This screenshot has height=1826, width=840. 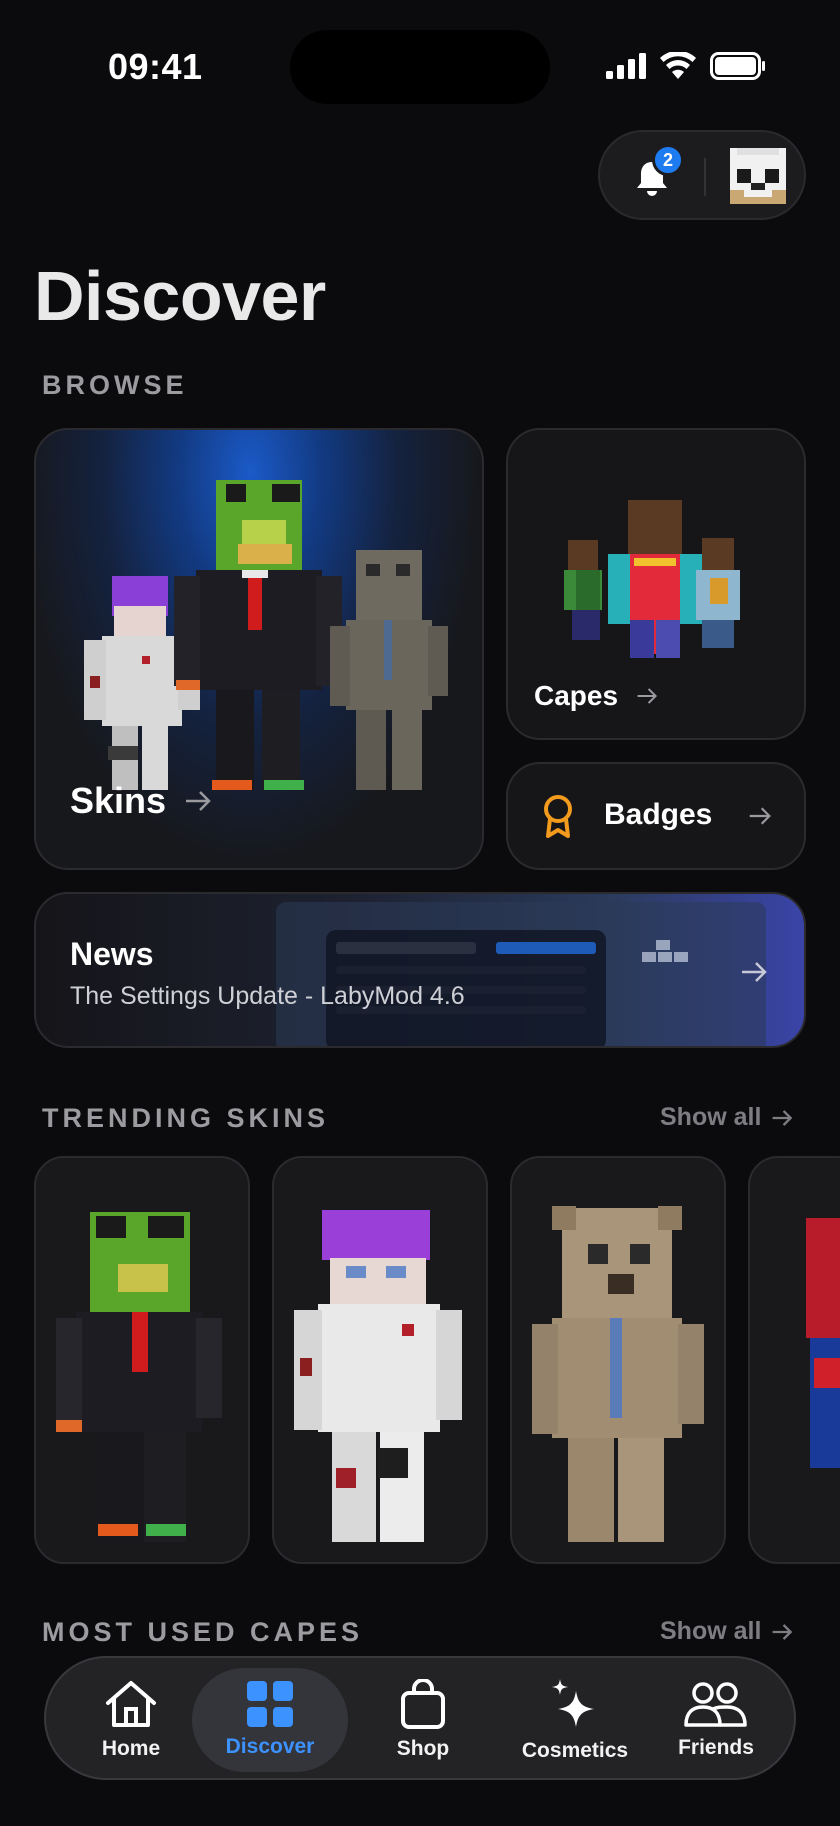 I want to click on tab-cosmetics-label: Cosmetics, so click(x=575, y=1750).